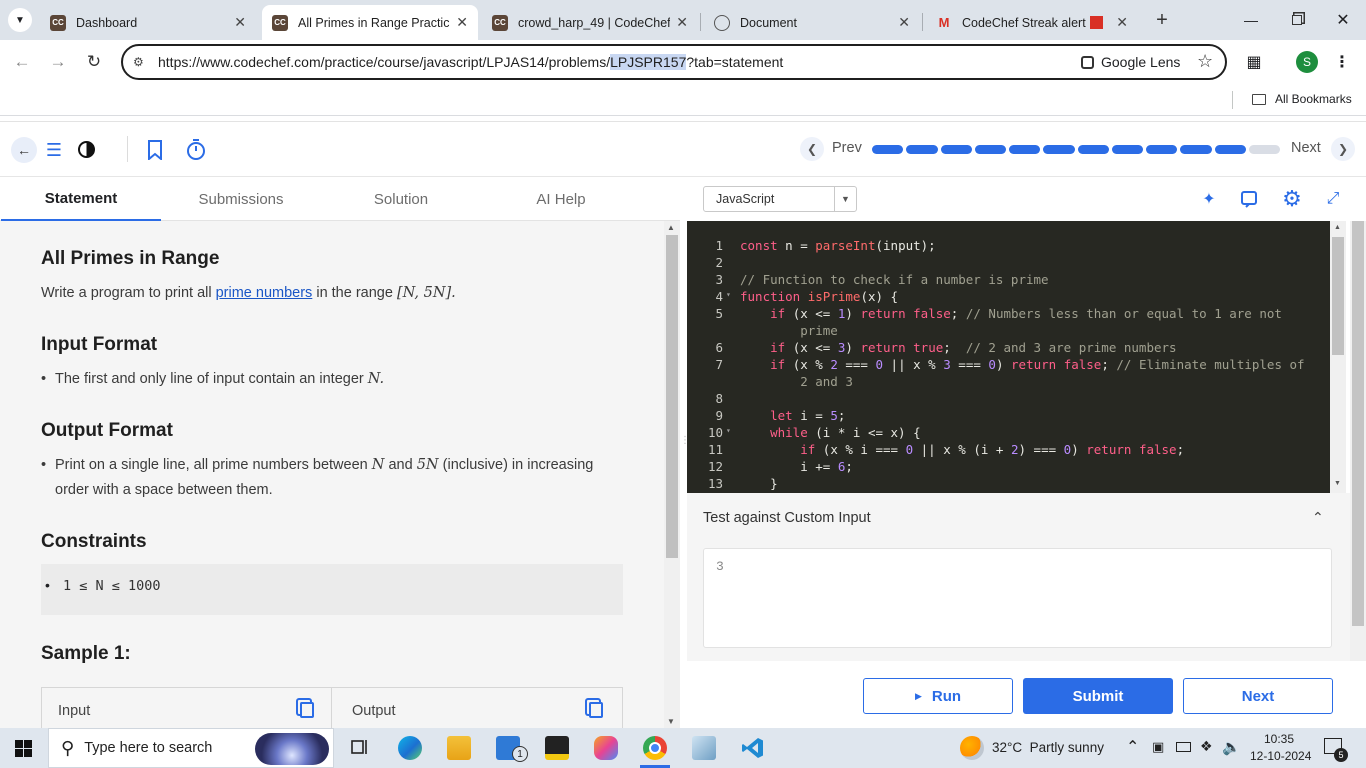 The width and height of the screenshot is (1366, 768). I want to click on weather-text: 32°C Partly sunny, so click(1048, 747).